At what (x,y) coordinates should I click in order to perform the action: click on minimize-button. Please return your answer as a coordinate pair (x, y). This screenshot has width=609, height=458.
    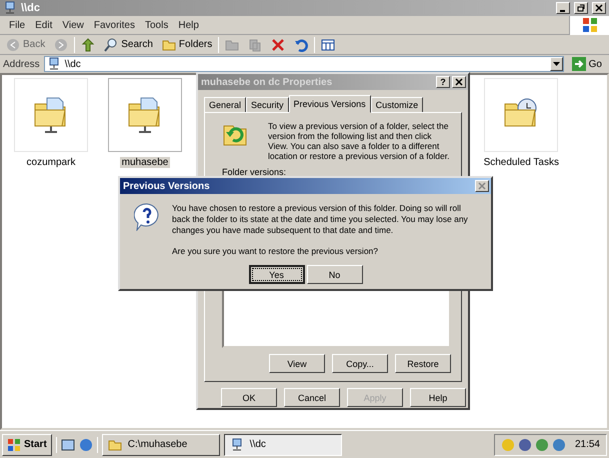
    Looking at the image, I should click on (563, 8).